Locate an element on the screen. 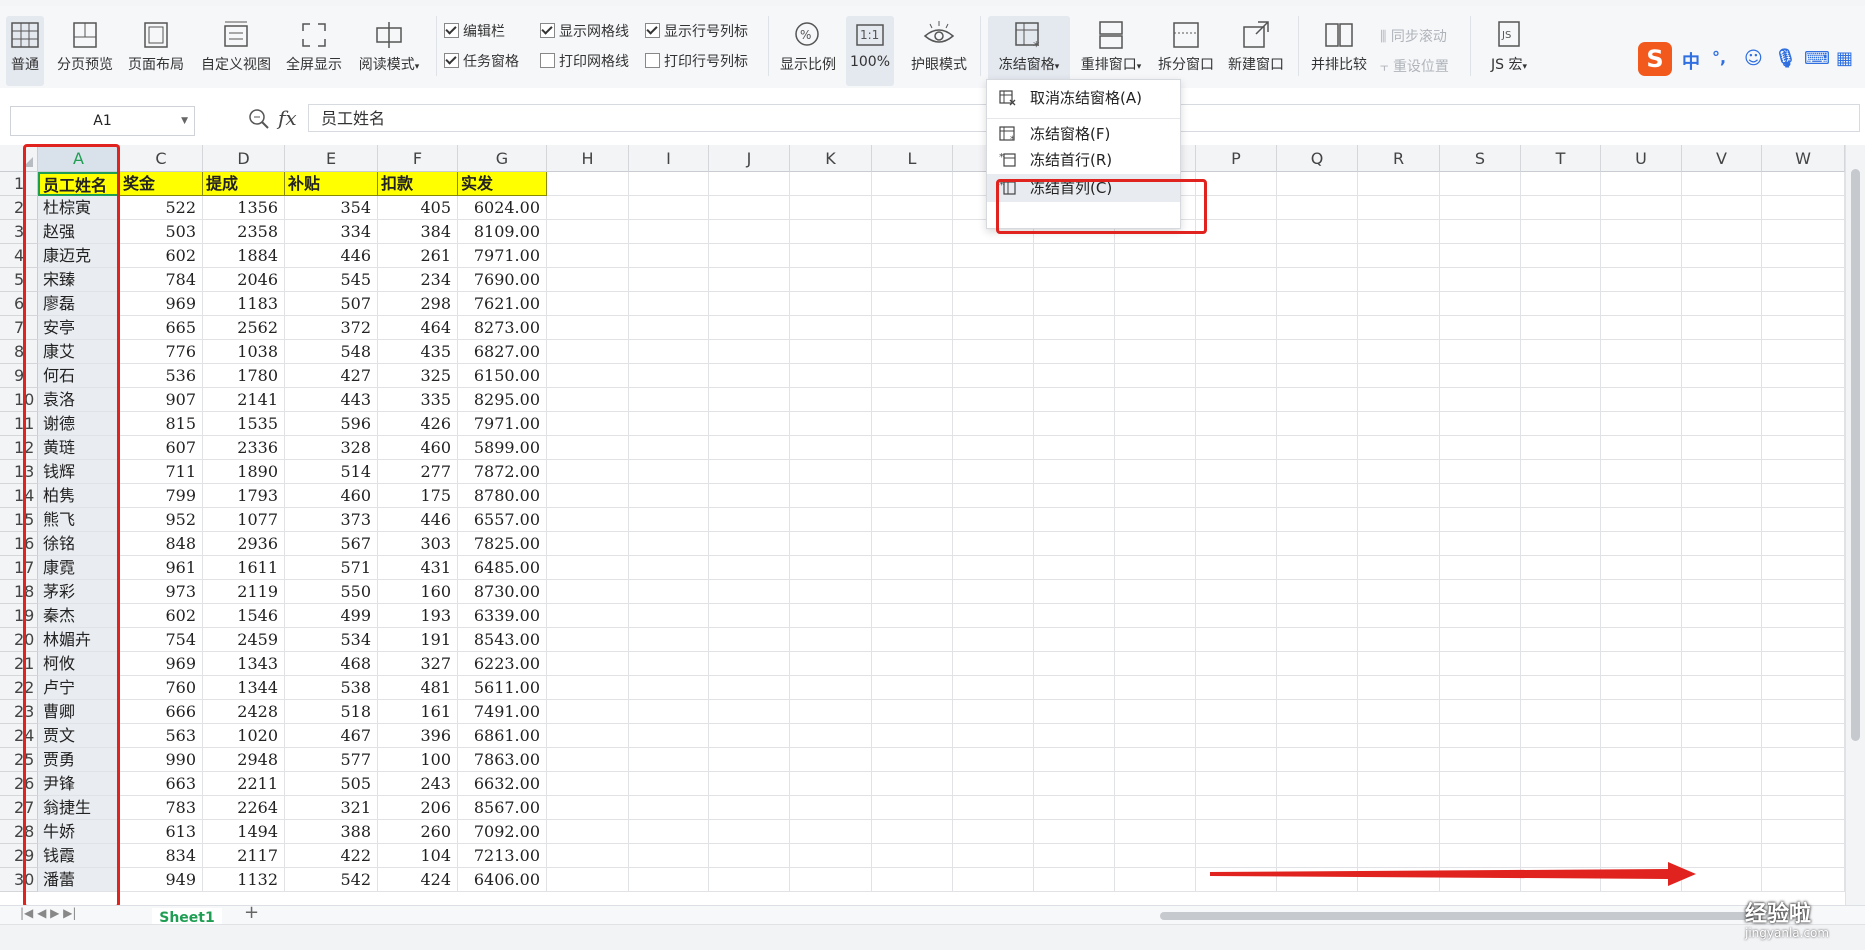  grid-cell: 7690.00 is located at coordinates (502, 280).